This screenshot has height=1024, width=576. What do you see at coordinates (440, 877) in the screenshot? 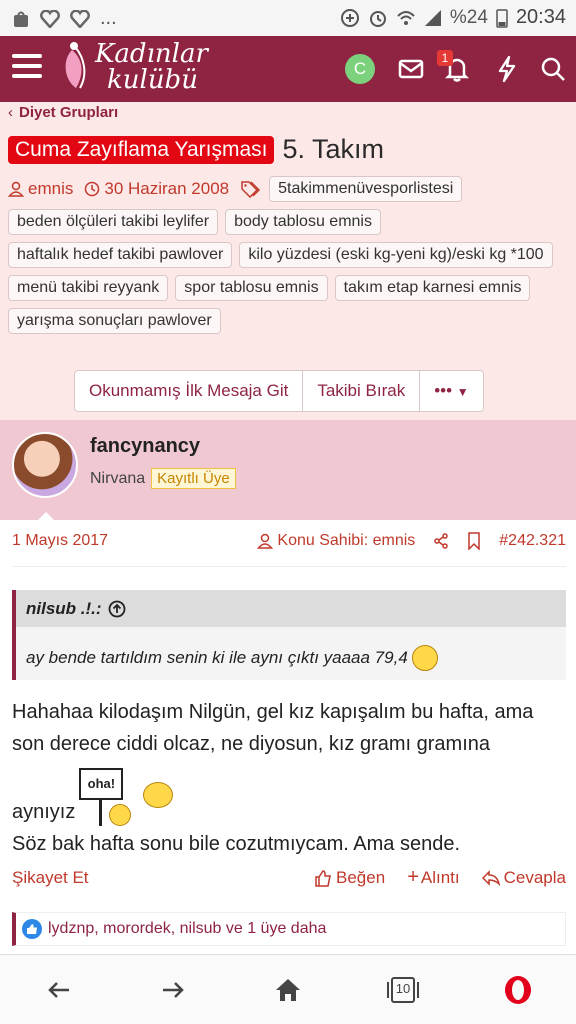
I see `quote-label: Alıntı` at bounding box center [440, 877].